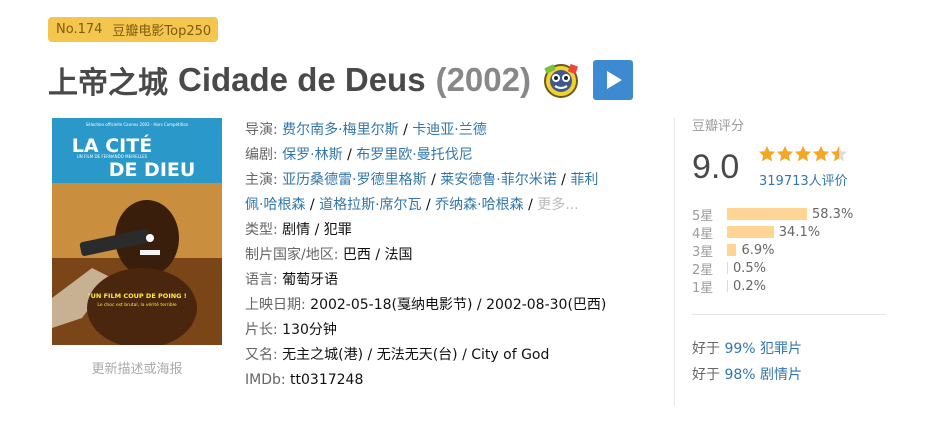  Describe the element at coordinates (789, 314) in the screenshot. I see `horizontal-divider` at that location.